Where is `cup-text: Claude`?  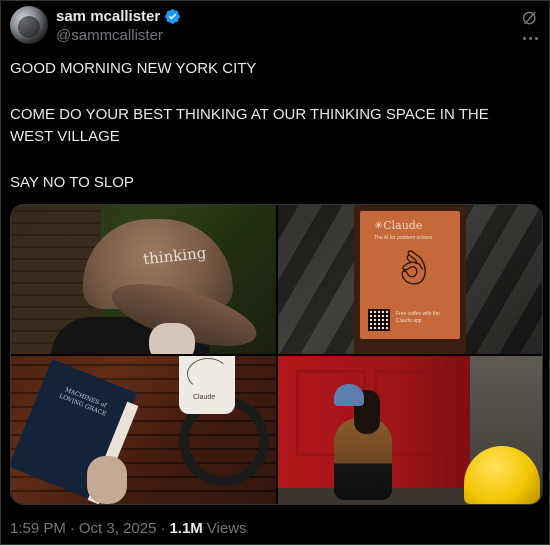 cup-text: Claude is located at coordinates (204, 397).